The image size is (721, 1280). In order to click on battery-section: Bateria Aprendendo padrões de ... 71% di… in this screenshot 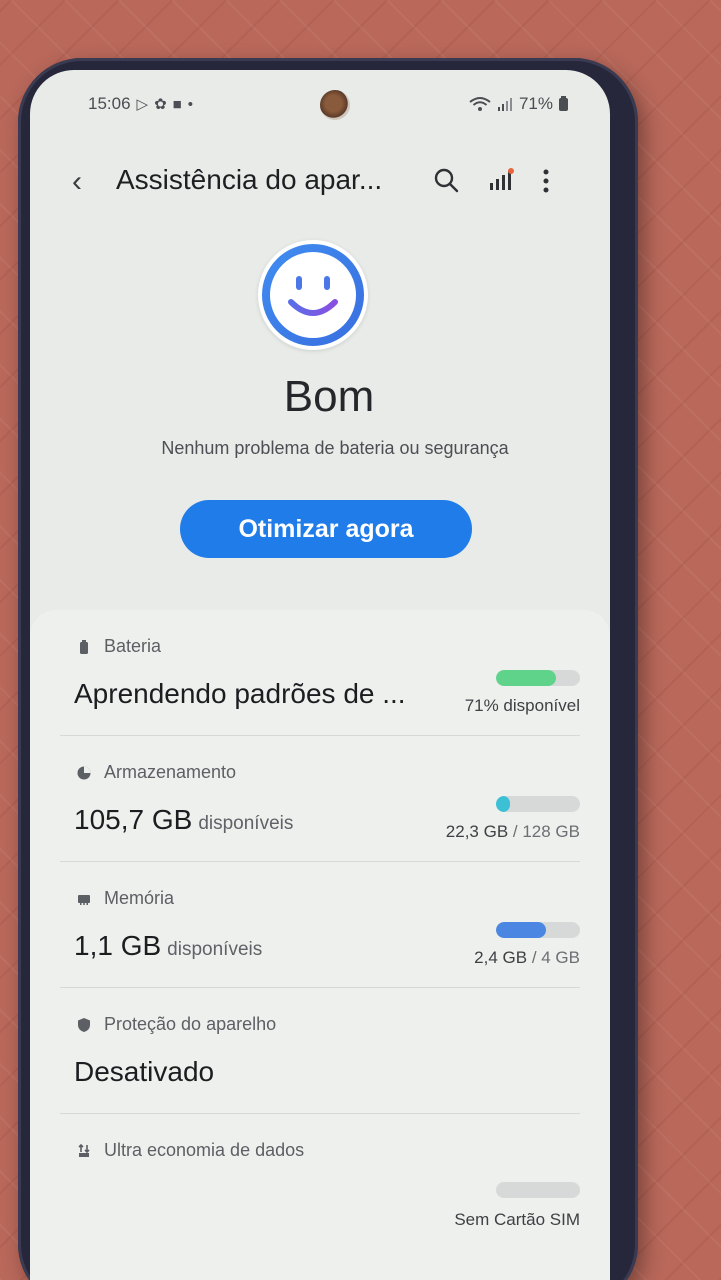, I will do `click(320, 673)`.